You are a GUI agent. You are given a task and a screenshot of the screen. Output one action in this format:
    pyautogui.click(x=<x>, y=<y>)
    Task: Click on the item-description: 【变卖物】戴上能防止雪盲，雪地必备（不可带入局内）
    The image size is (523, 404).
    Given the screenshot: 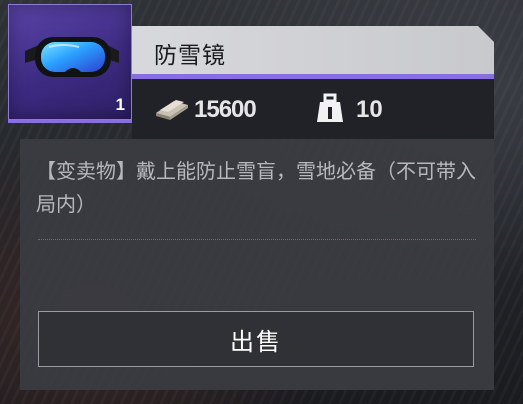 What is the action you would take?
    pyautogui.click(x=256, y=187)
    